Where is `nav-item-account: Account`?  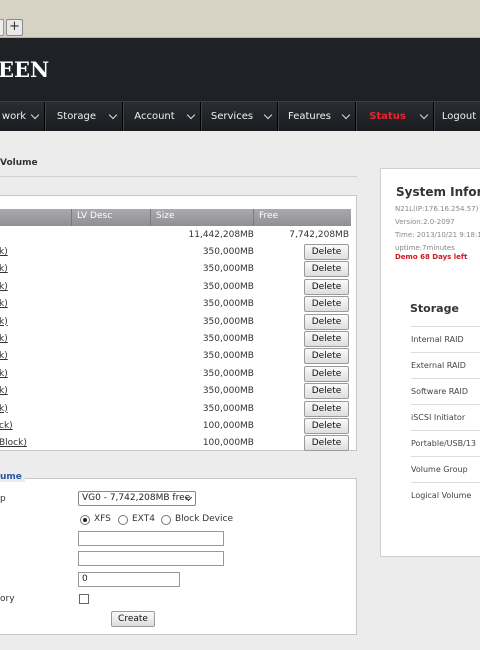 nav-item-account: Account is located at coordinates (162, 116).